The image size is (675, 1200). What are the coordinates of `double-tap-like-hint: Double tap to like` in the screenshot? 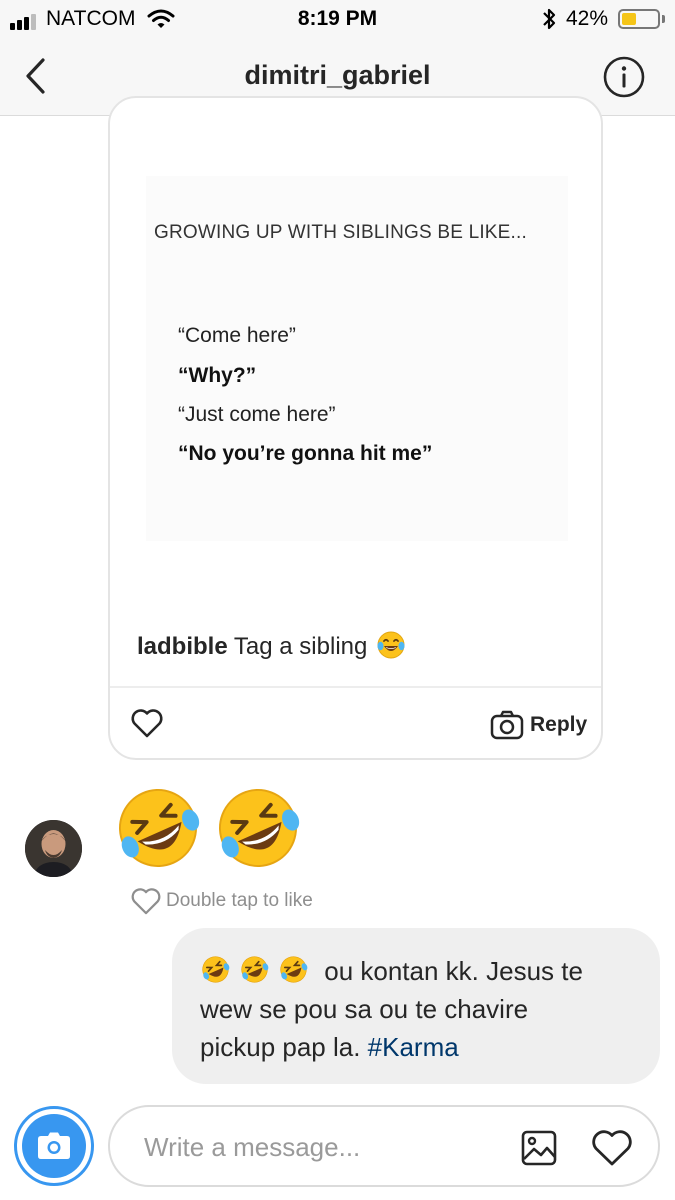 It's located at (221, 901).